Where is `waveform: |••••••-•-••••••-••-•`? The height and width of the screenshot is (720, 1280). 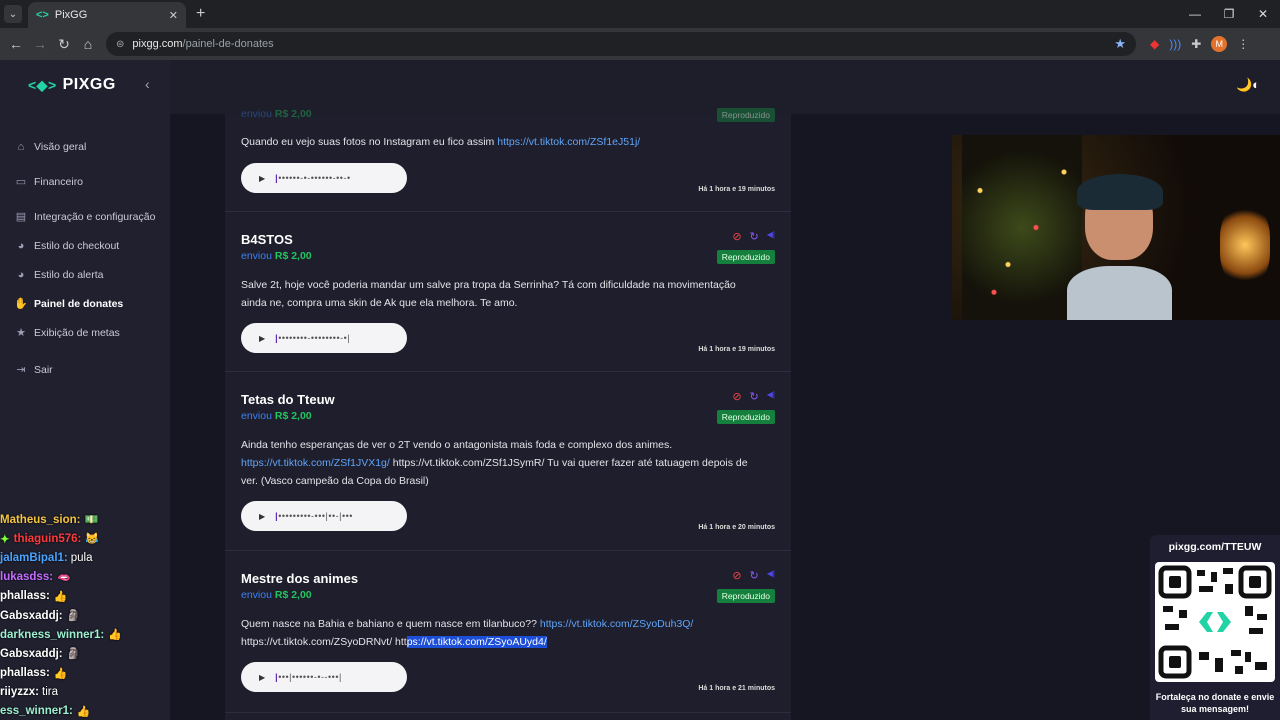 waveform: |••••••-•-••••••-••-• is located at coordinates (312, 178).